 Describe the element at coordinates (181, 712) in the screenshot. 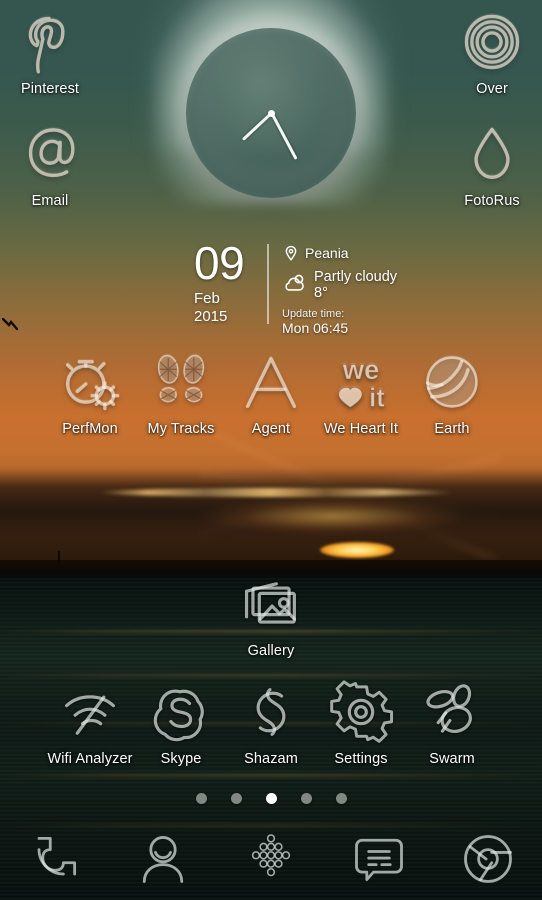

I see `skype-s-icon` at that location.